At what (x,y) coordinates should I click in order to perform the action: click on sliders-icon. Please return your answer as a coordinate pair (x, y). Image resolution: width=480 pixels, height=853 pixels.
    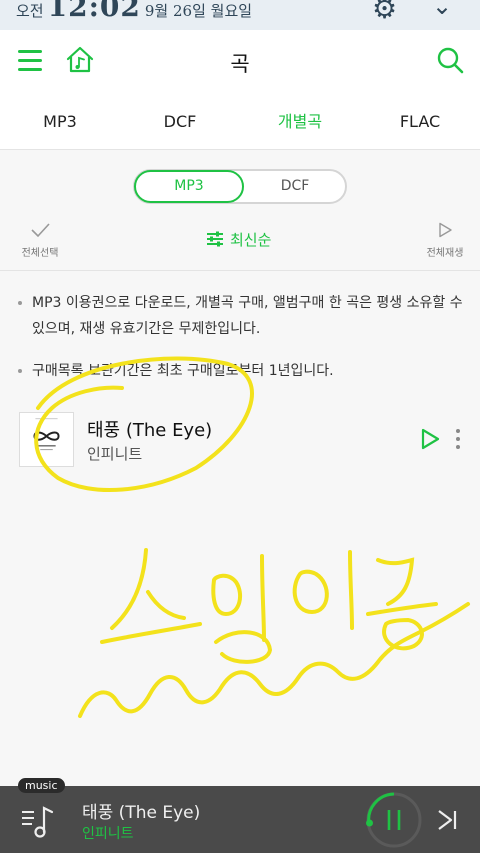
    Looking at the image, I should click on (215, 239).